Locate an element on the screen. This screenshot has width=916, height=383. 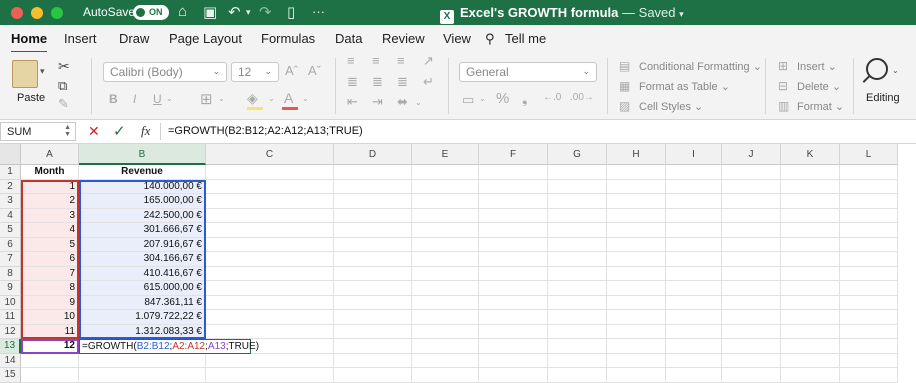
cell-h9 is located at coordinates (636, 288).